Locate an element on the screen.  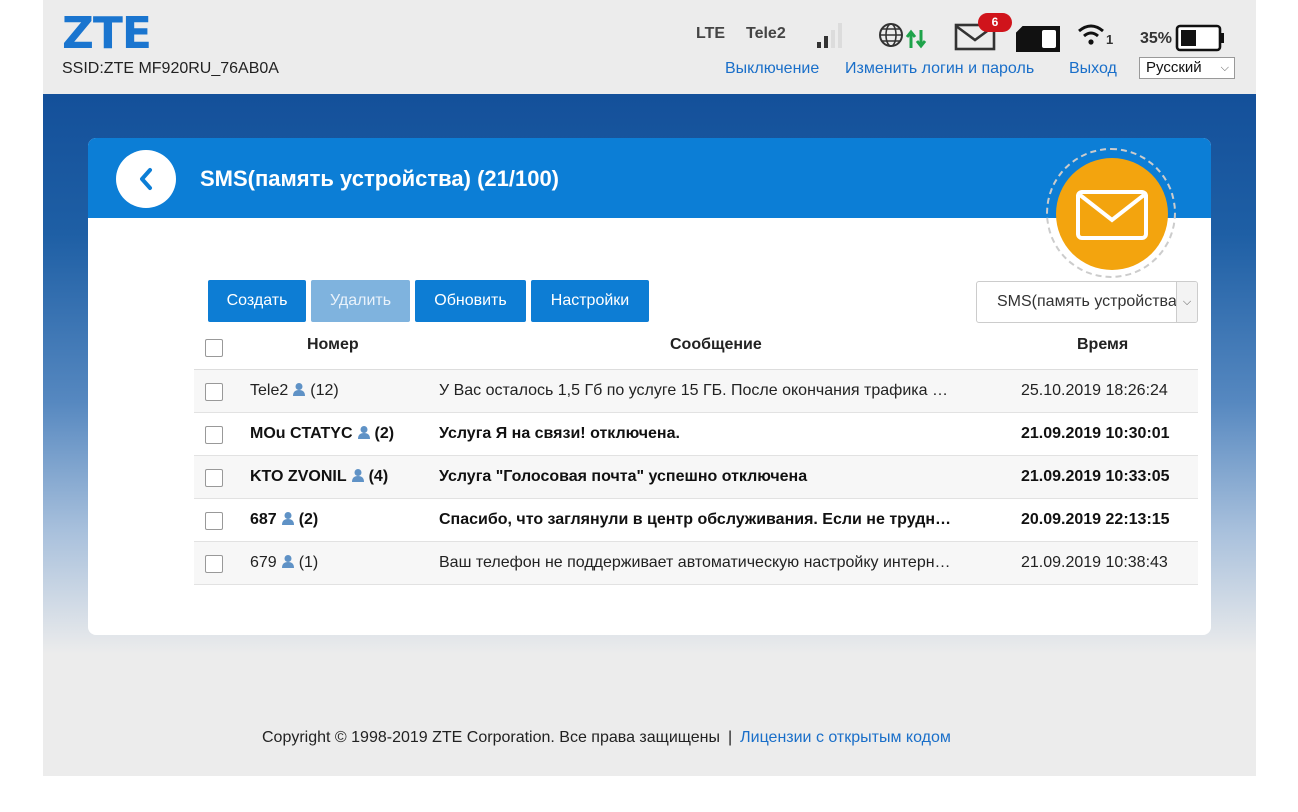
open-source-license-link: Лицензии с открытым кодом is located at coordinates (845, 737).